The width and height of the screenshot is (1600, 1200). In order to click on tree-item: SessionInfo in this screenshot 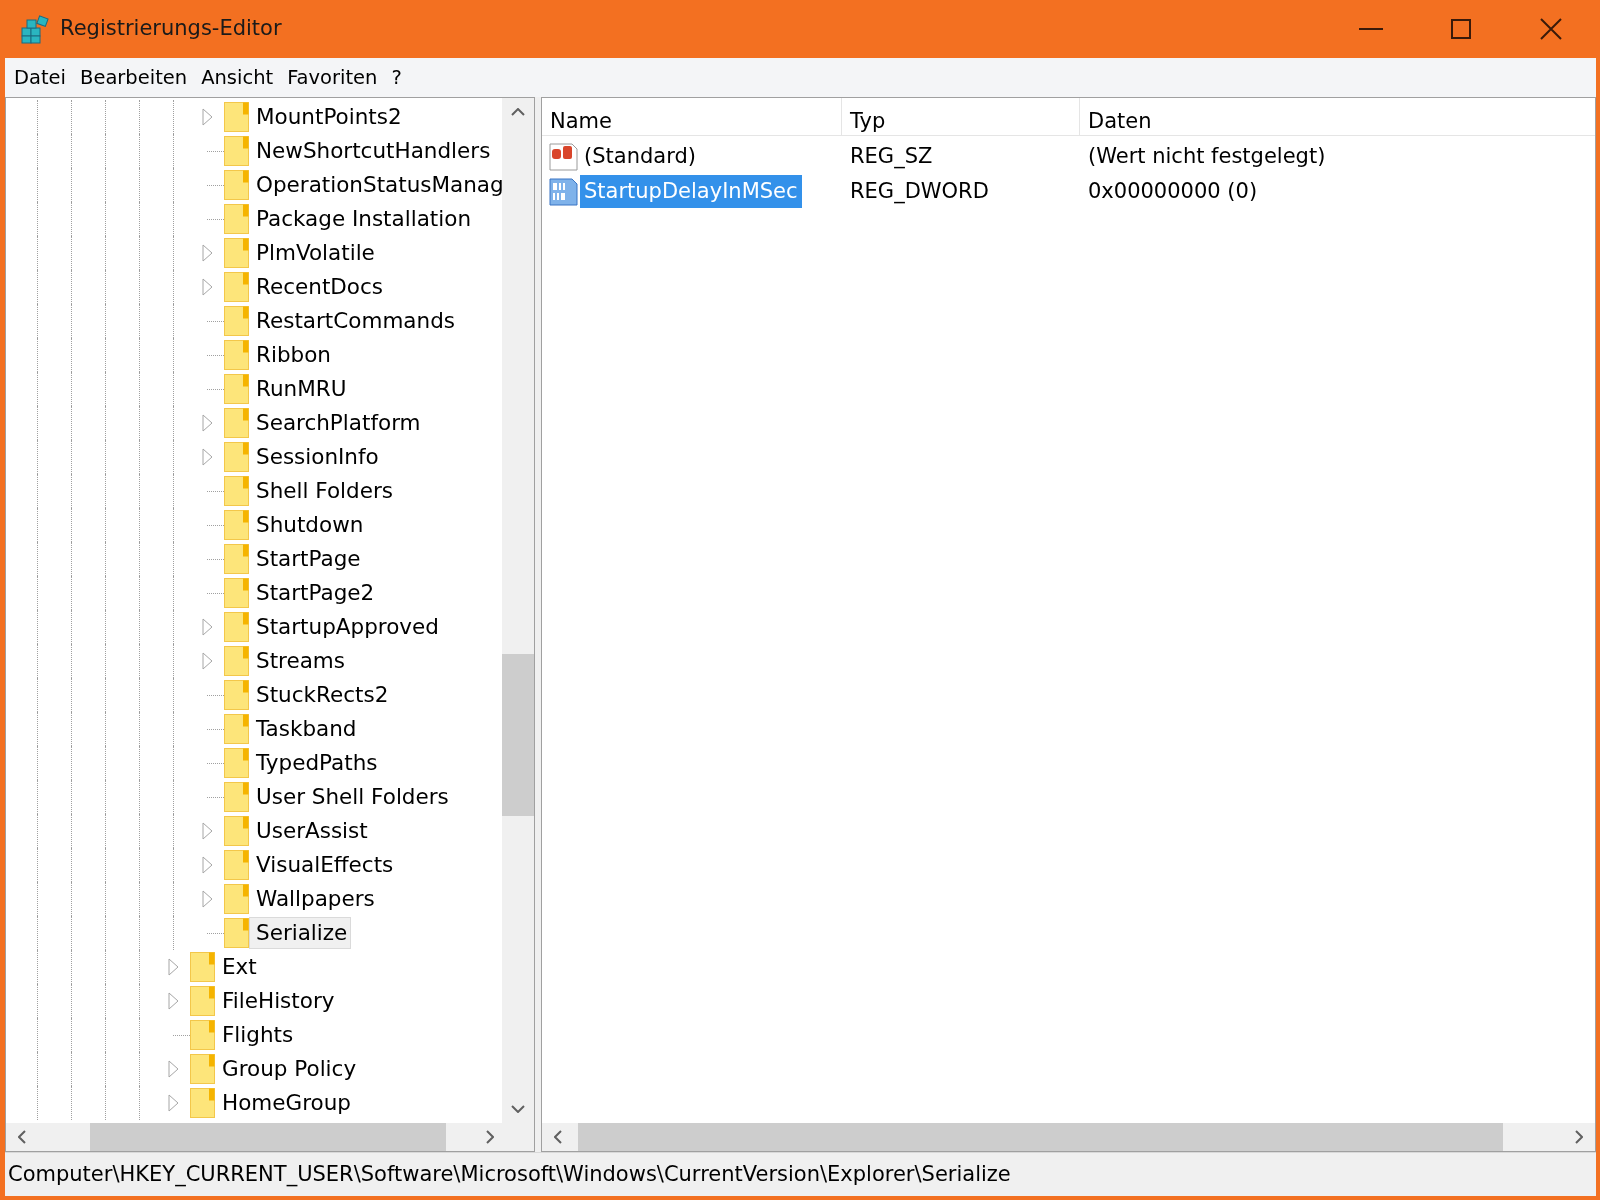, I will do `click(316, 457)`.